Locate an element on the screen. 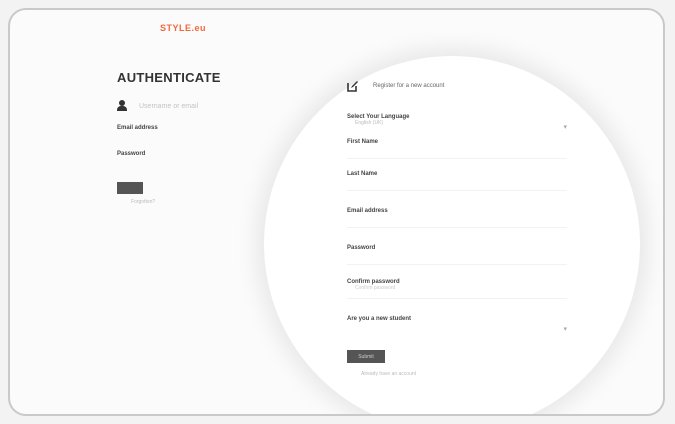 Image resolution: width=675 pixels, height=424 pixels. password-input is located at coordinates (457, 258).